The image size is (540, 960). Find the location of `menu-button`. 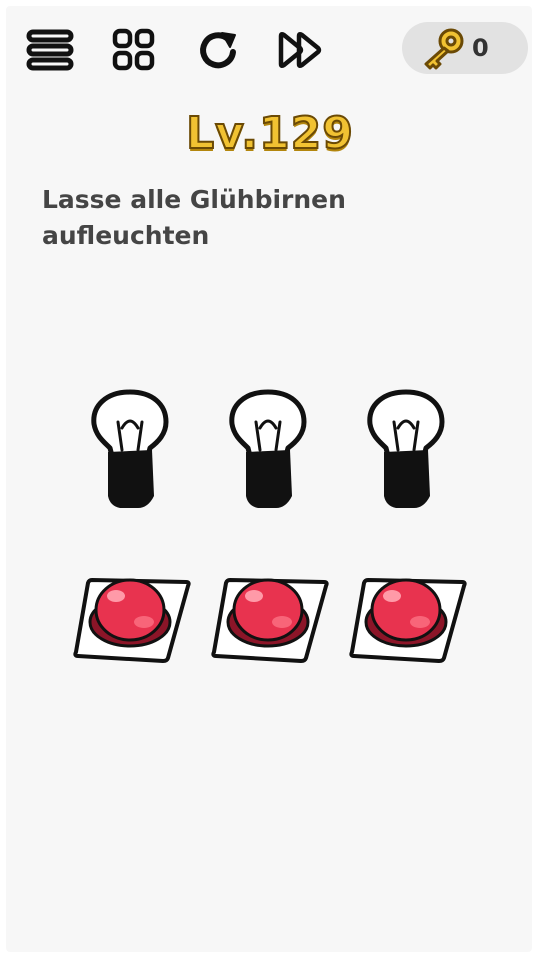

menu-button is located at coordinates (50, 50).